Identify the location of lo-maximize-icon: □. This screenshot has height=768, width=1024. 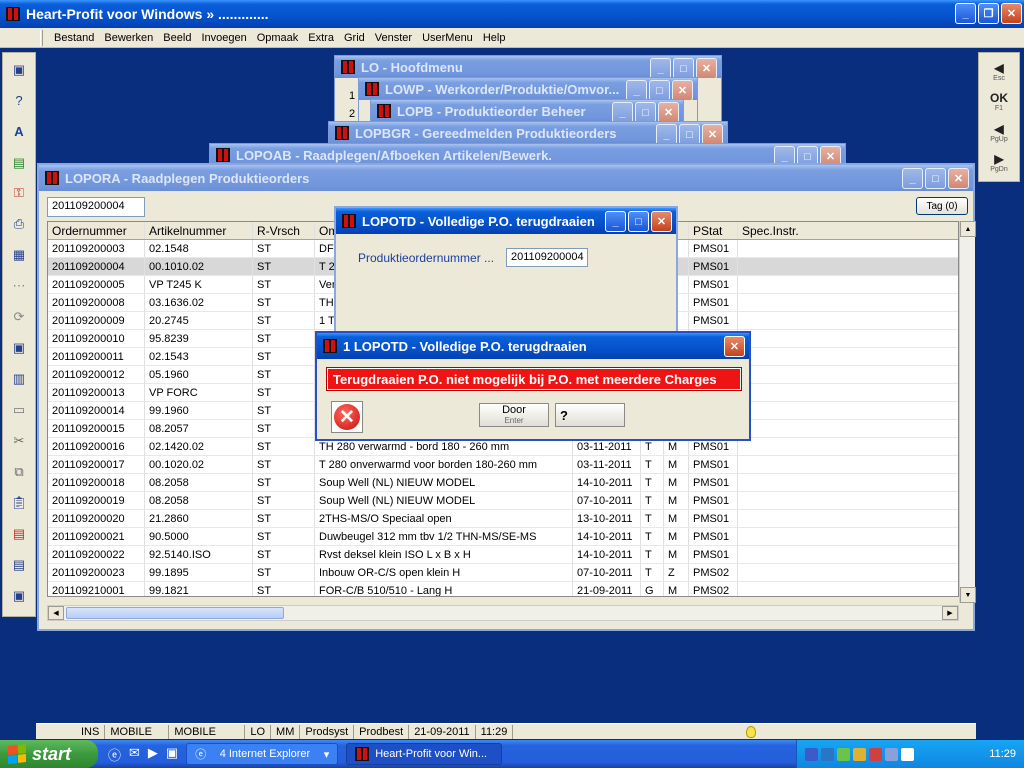
(683, 68).